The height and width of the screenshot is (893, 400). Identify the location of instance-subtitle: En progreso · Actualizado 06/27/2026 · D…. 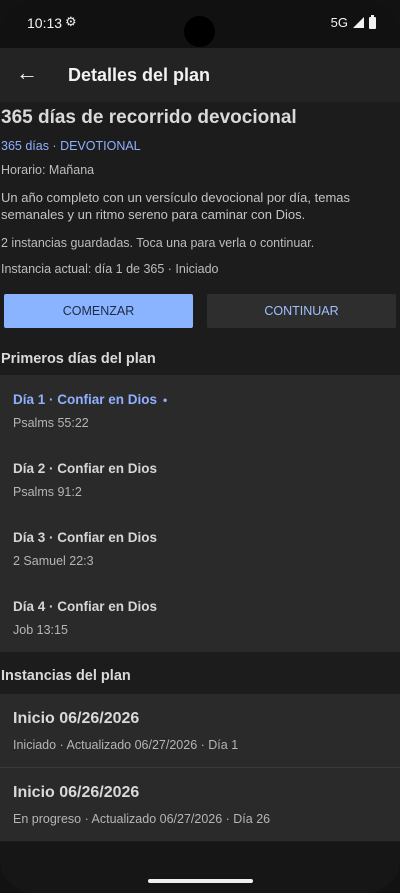
(142, 819).